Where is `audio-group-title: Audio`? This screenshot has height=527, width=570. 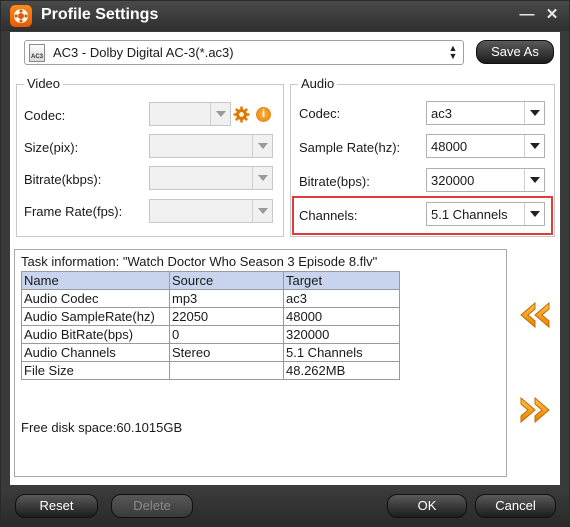
audio-group-title: Audio is located at coordinates (318, 83).